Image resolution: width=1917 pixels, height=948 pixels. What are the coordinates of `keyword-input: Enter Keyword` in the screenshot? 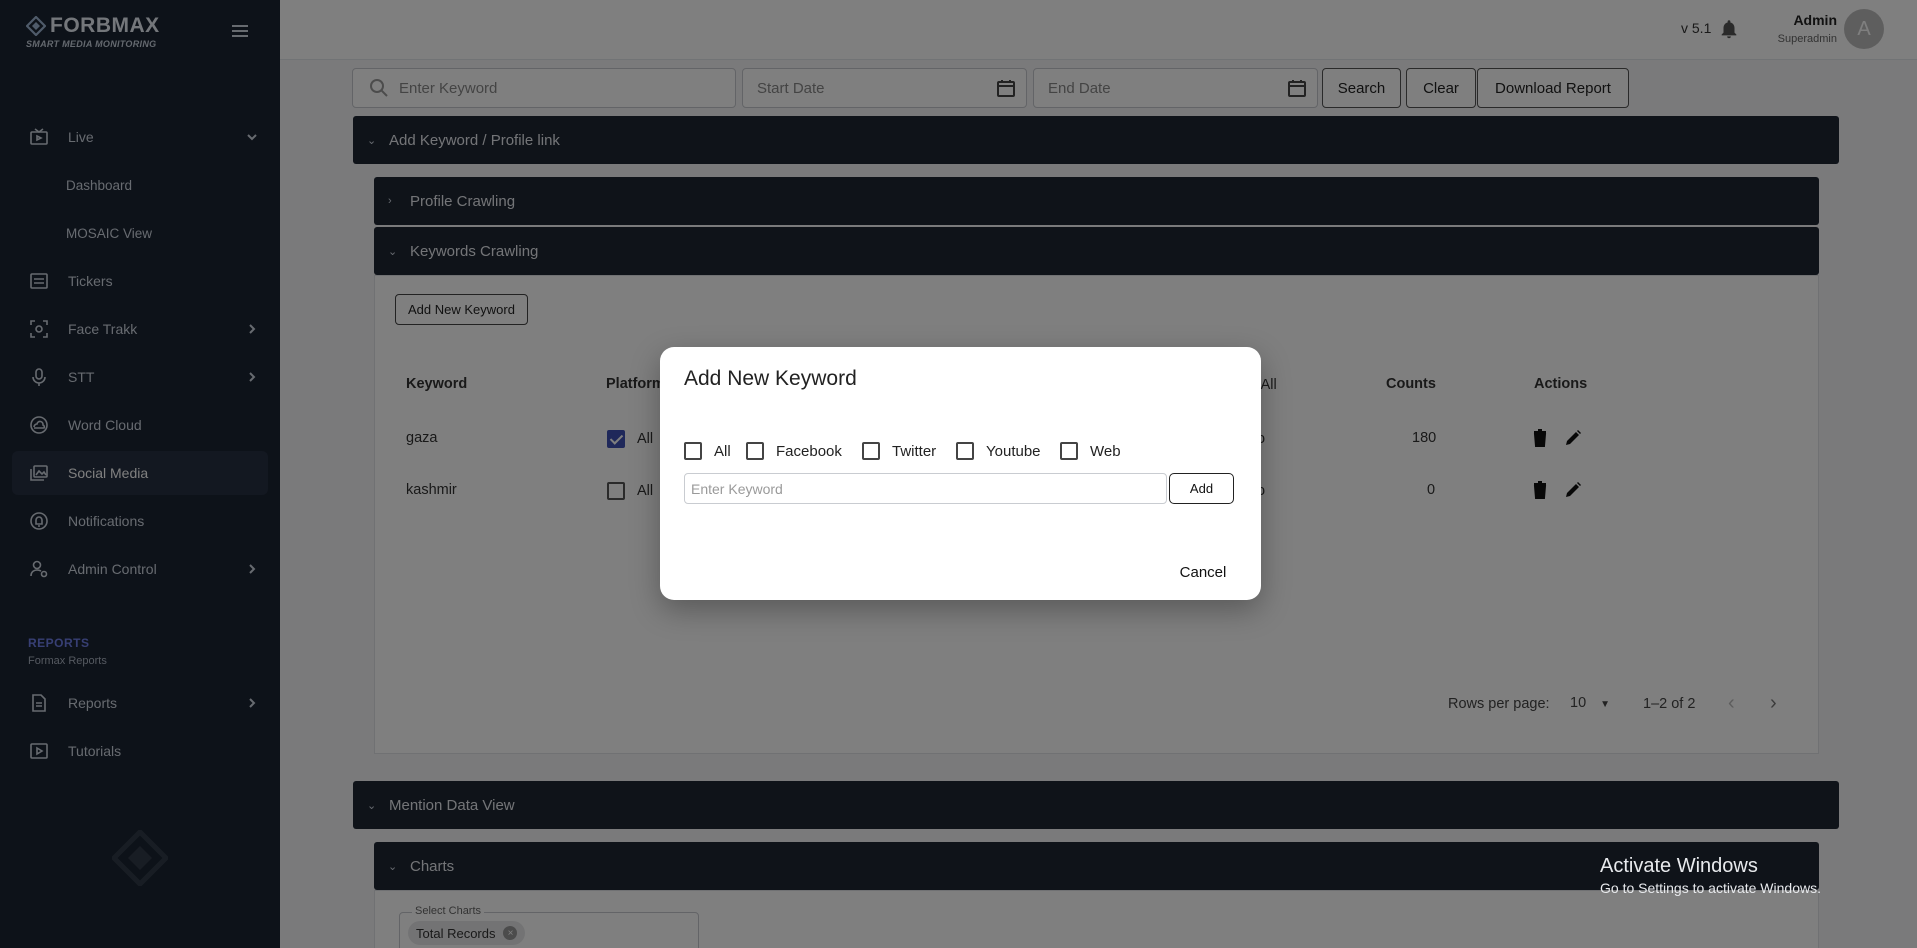 It's located at (925, 488).